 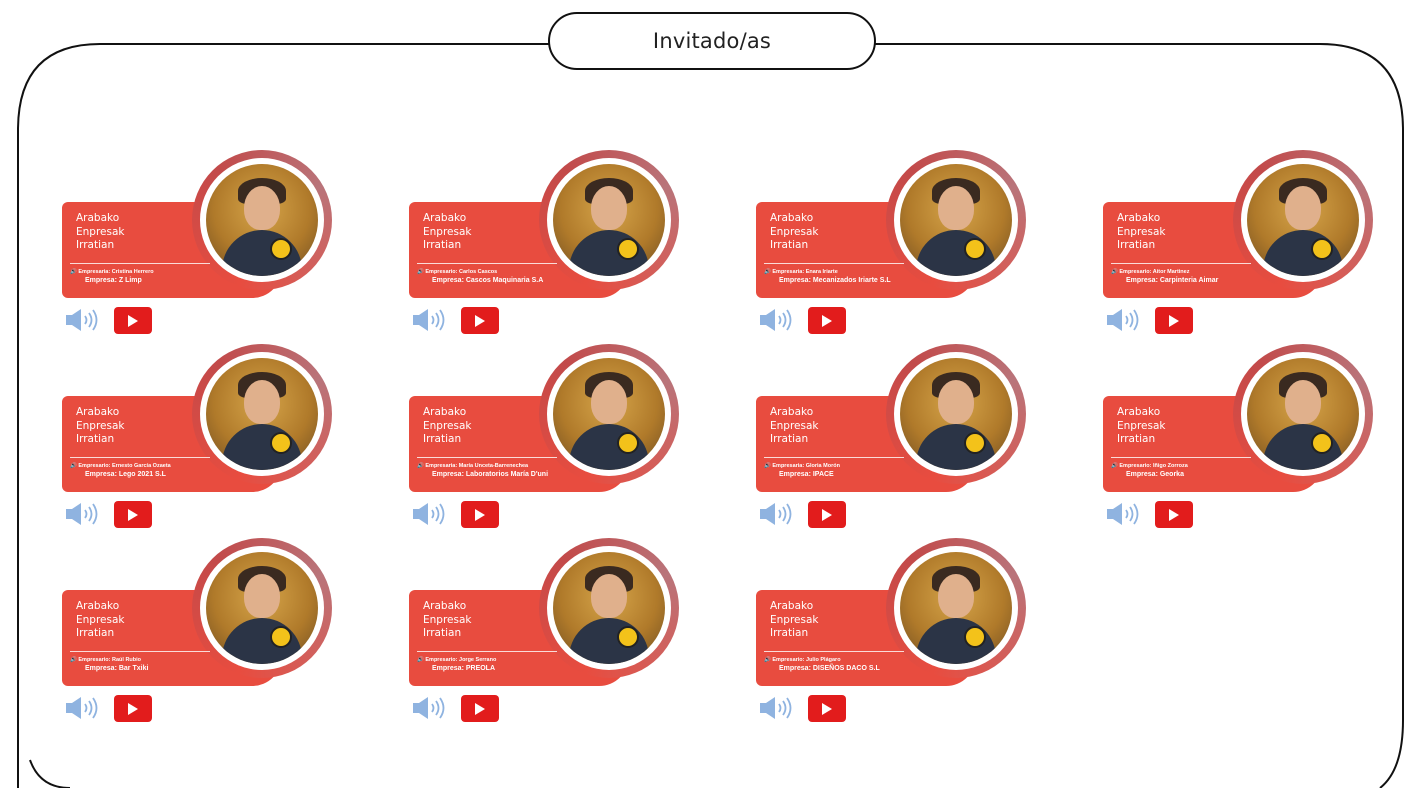 I want to click on empresario-label: 🔊 Empresario: Julio Plágaro, so click(x=802, y=660).